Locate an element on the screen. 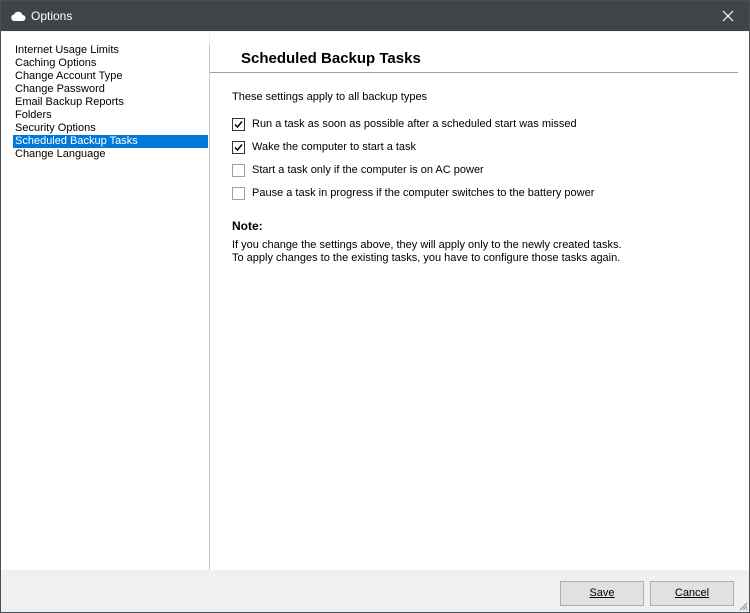 The height and width of the screenshot is (613, 750). note-title: Note: is located at coordinates (247, 226).